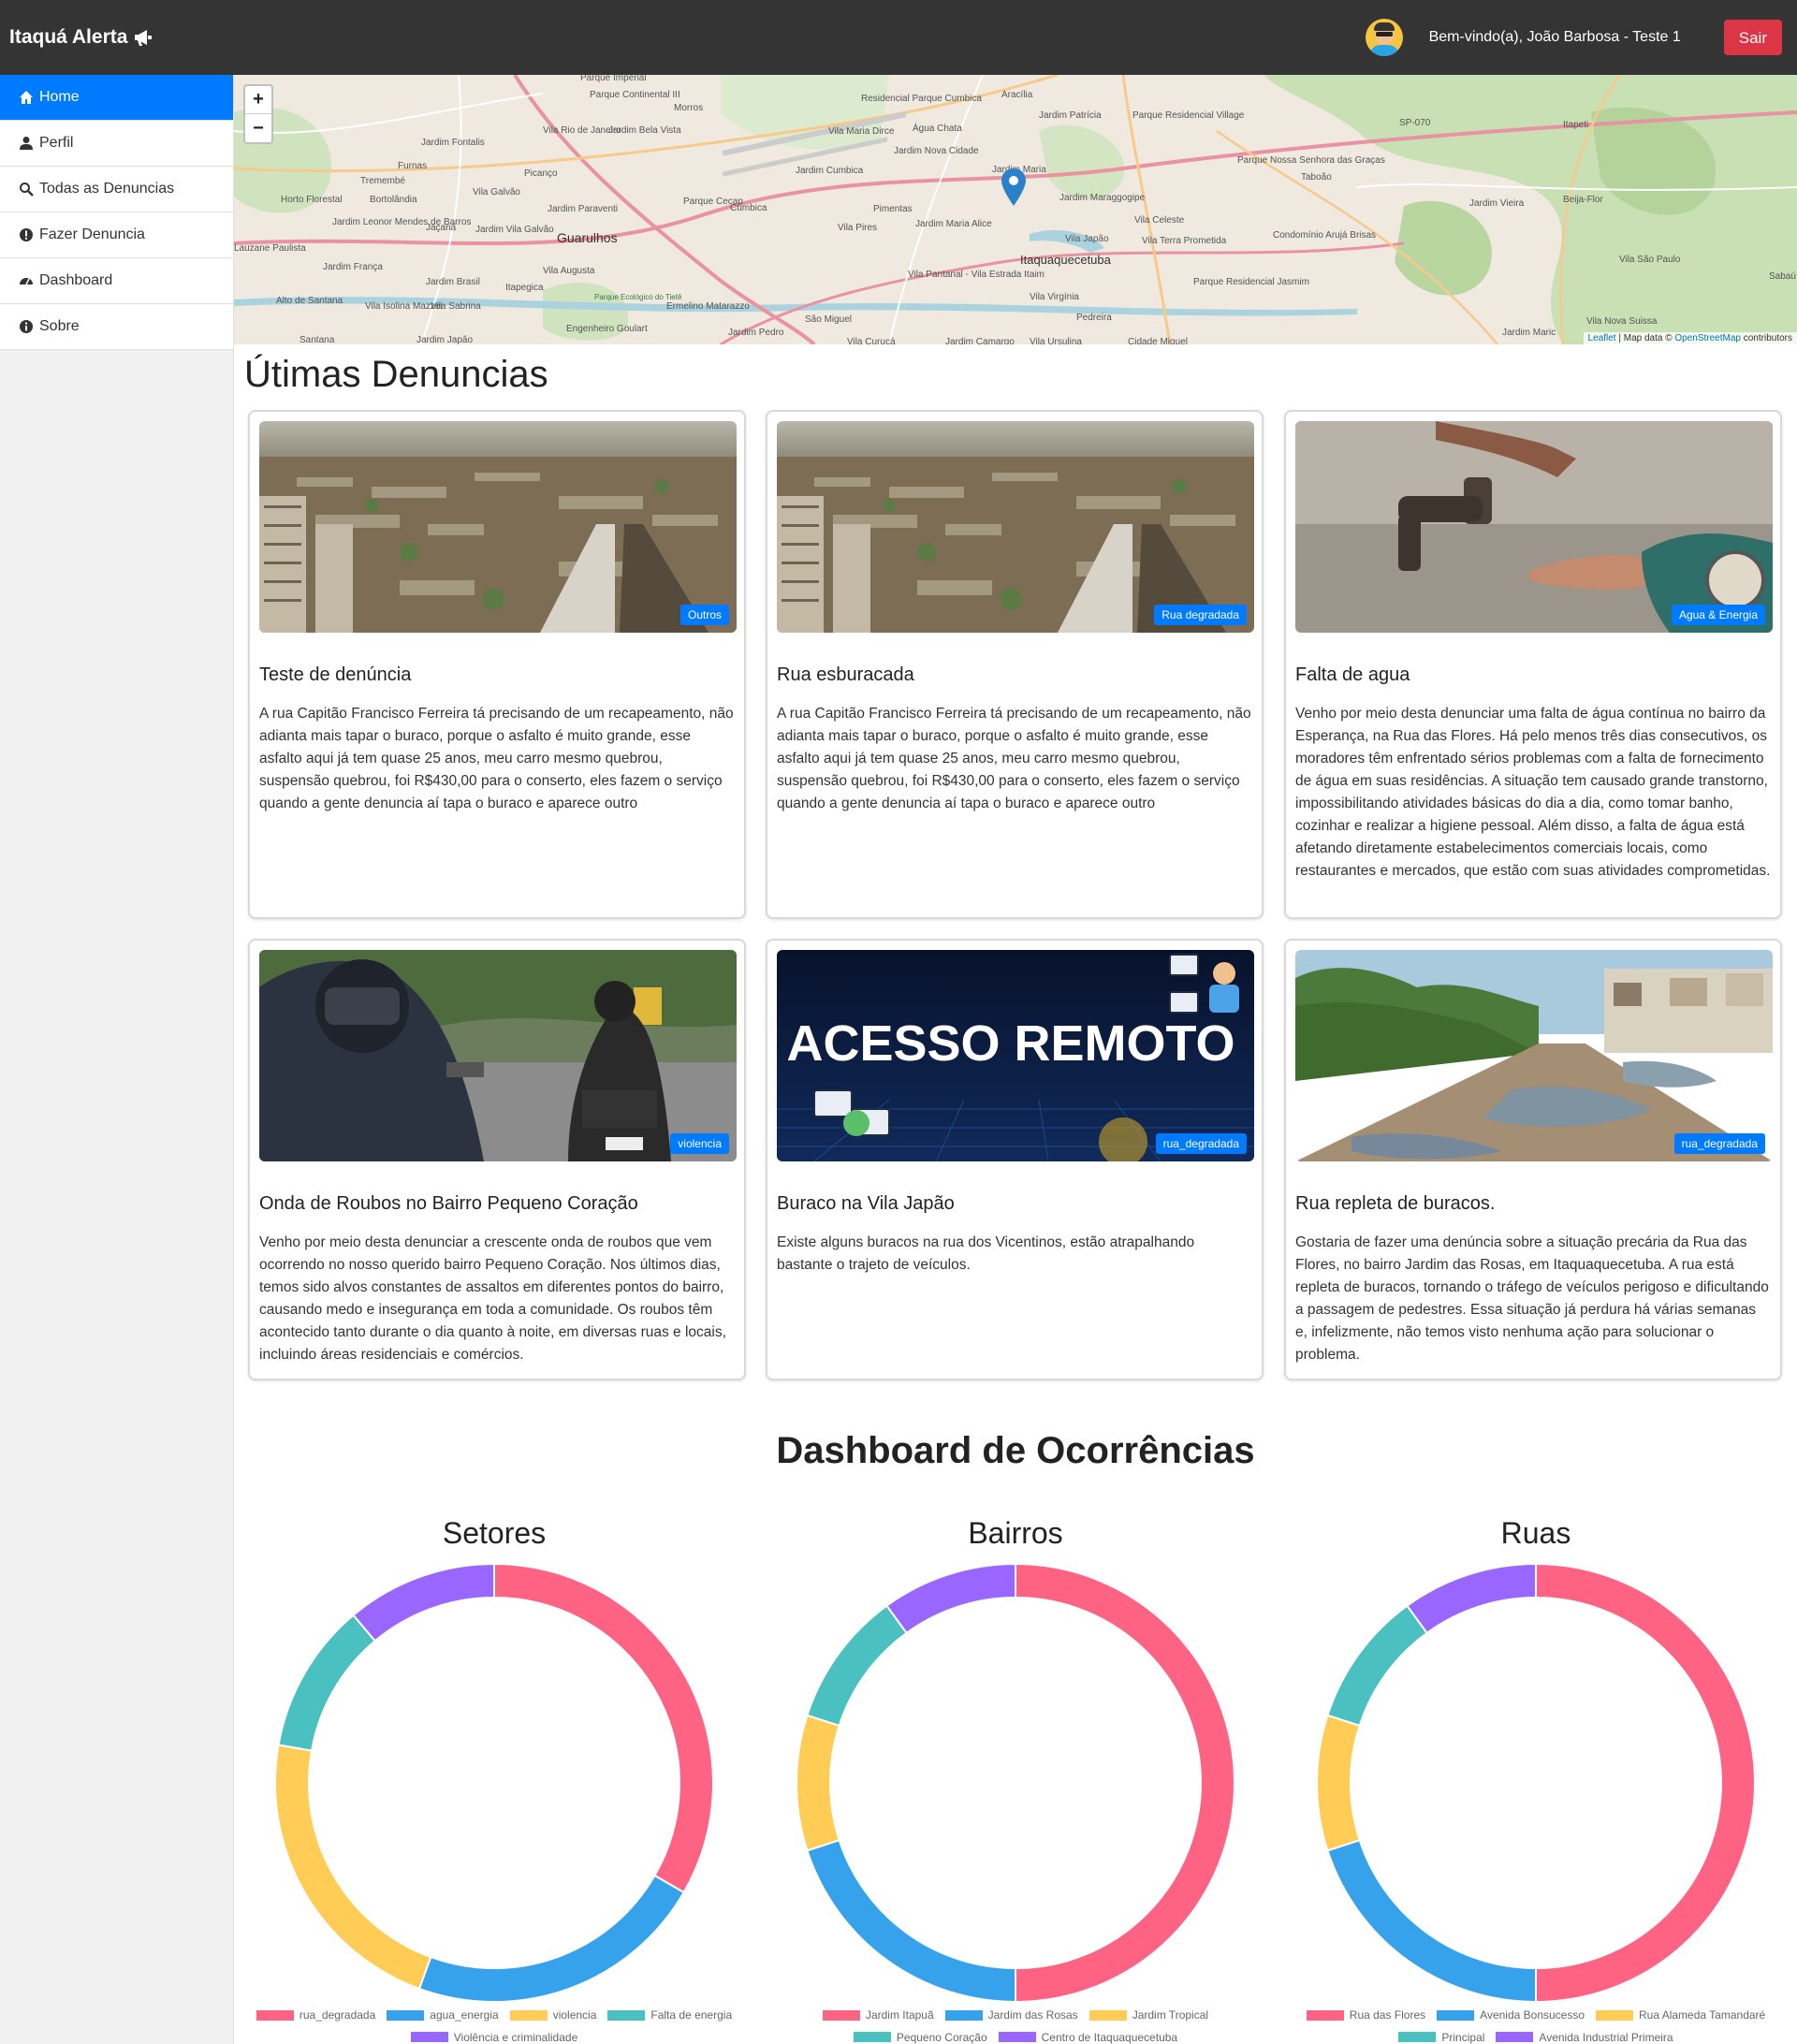 This screenshot has width=1797, height=2044. Describe the element at coordinates (443, 2015) in the screenshot. I see `legend-item: agua_energia` at that location.